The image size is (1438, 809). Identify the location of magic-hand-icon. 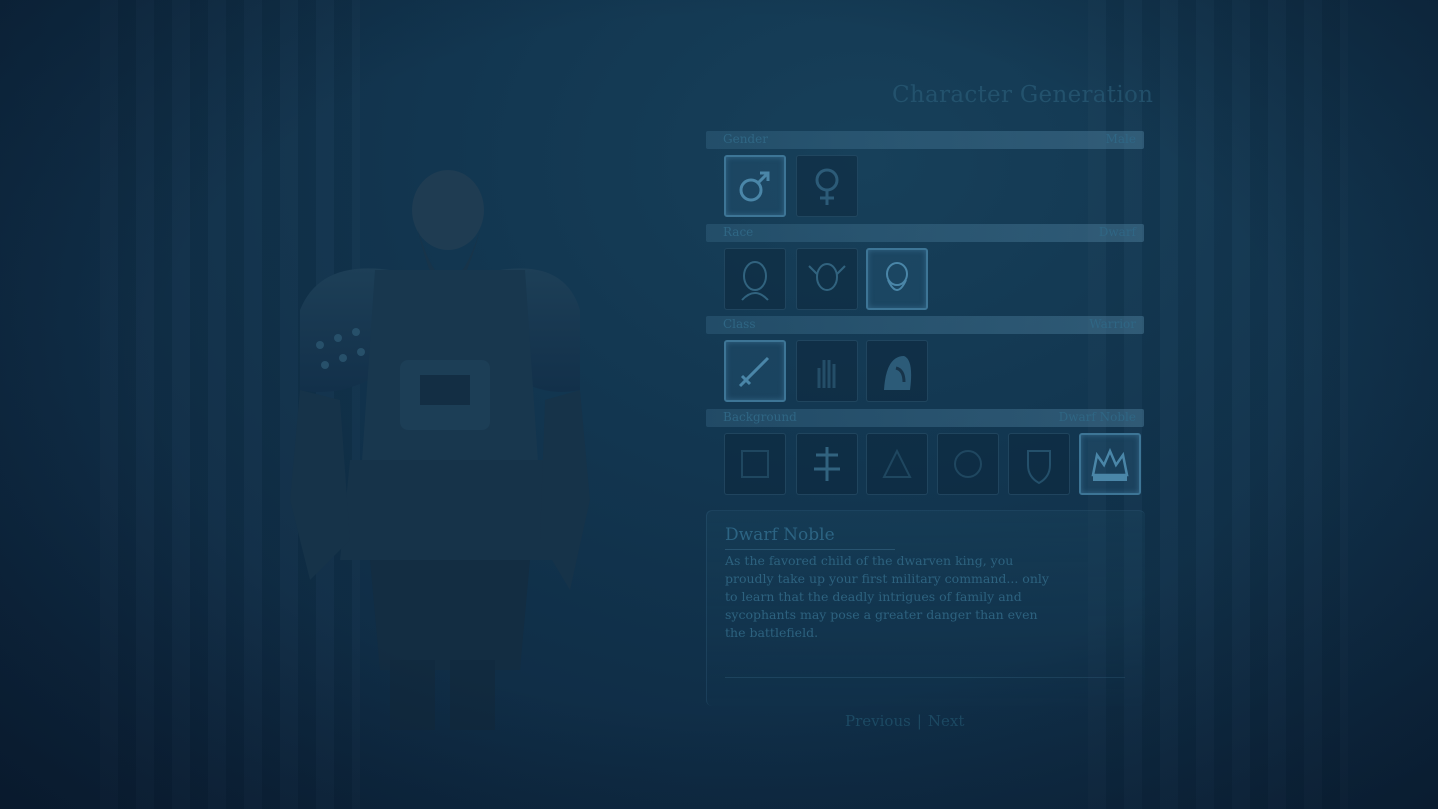
(826, 374).